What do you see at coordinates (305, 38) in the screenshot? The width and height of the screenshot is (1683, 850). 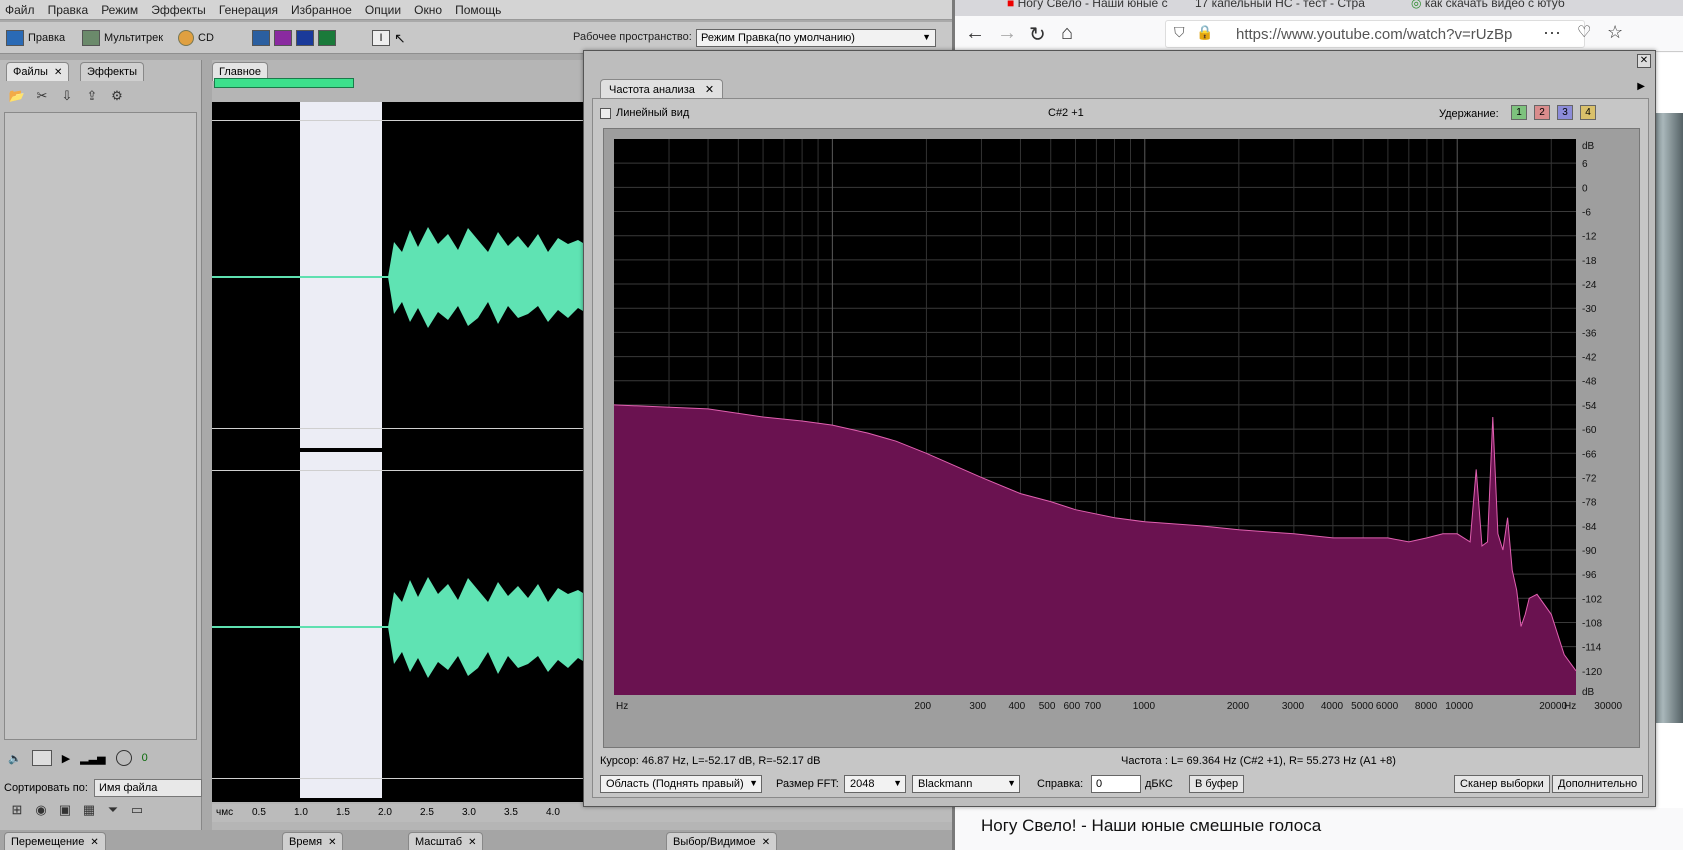 I see `pan-view-icon` at bounding box center [305, 38].